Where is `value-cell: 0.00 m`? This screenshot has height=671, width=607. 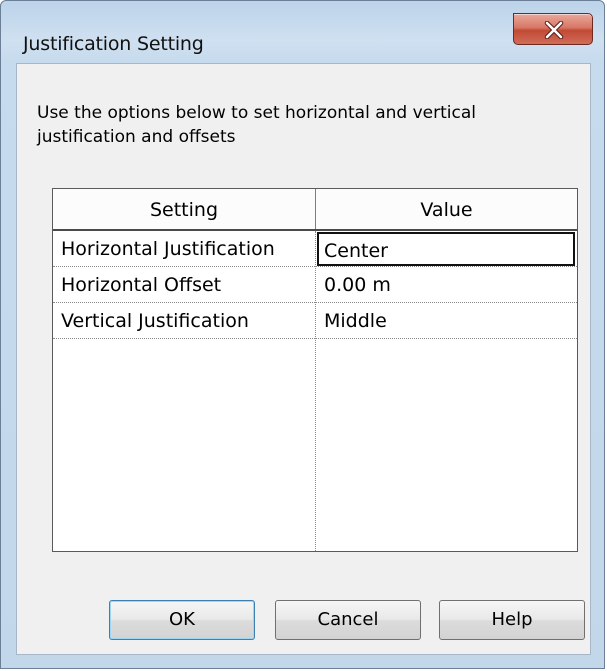 value-cell: 0.00 m is located at coordinates (447, 284).